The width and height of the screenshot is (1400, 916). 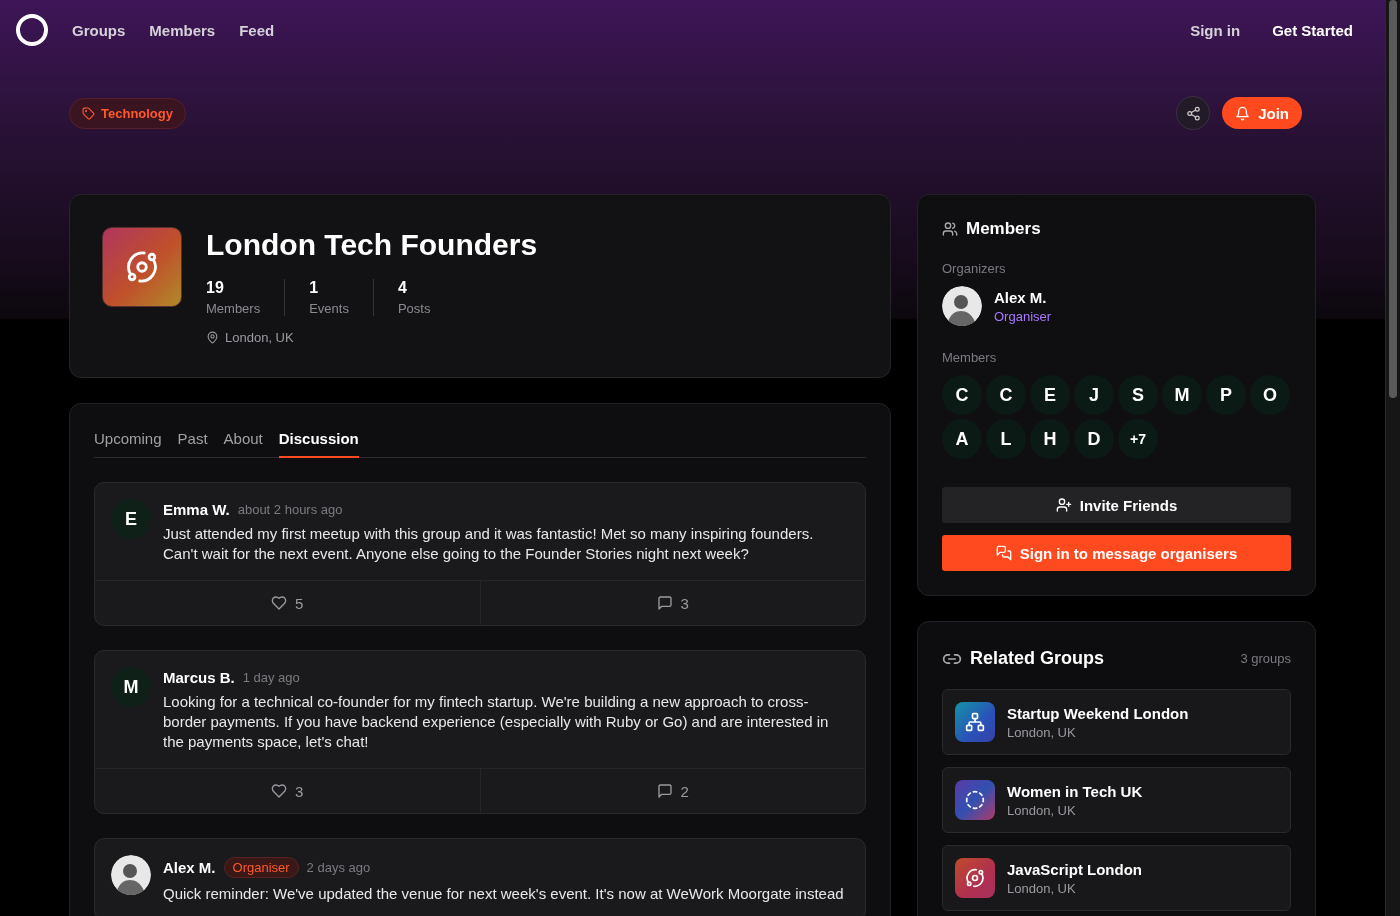 I want to click on comment-button: 2, so click(x=672, y=791).